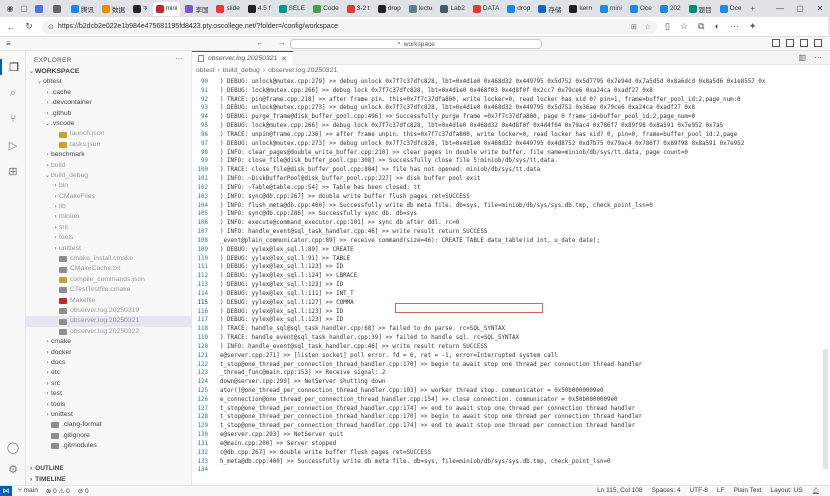 Image resolution: width=830 pixels, height=496 pixels. I want to click on profile-icon: ◐, so click(716, 26).